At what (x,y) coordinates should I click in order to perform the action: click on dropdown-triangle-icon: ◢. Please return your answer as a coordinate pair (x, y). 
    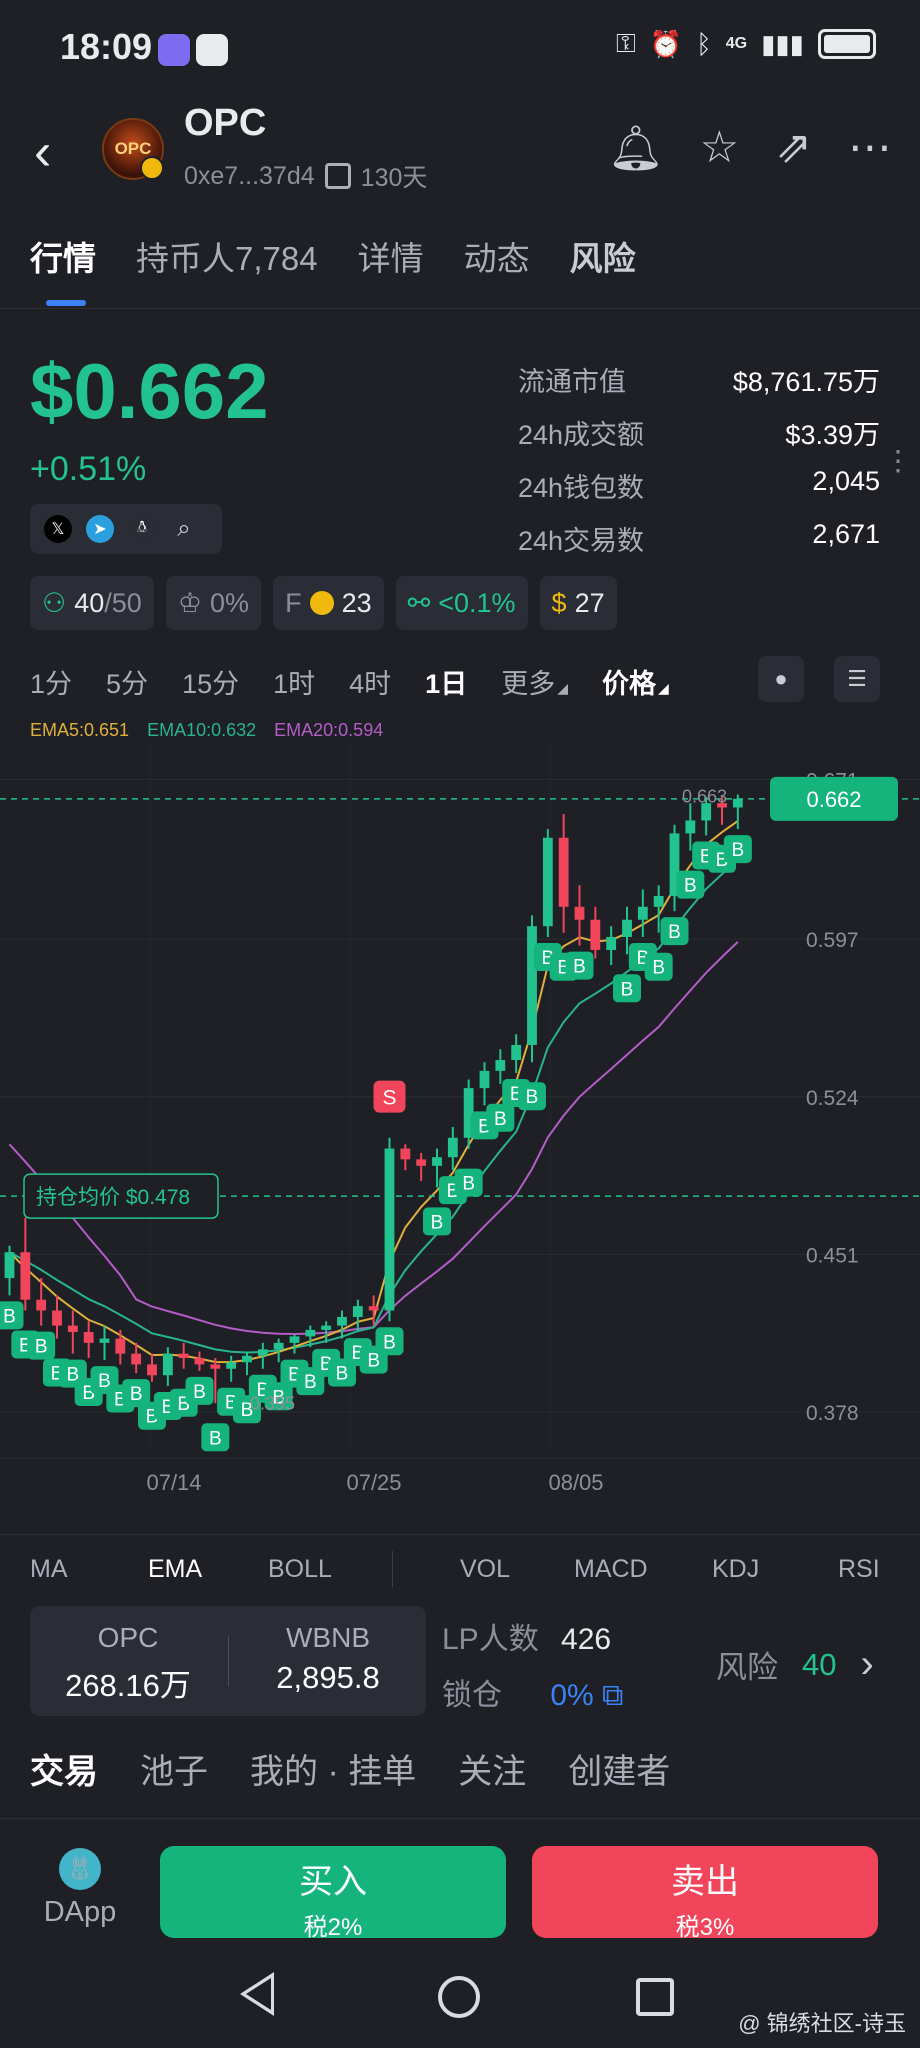
    Looking at the image, I should click on (663, 688).